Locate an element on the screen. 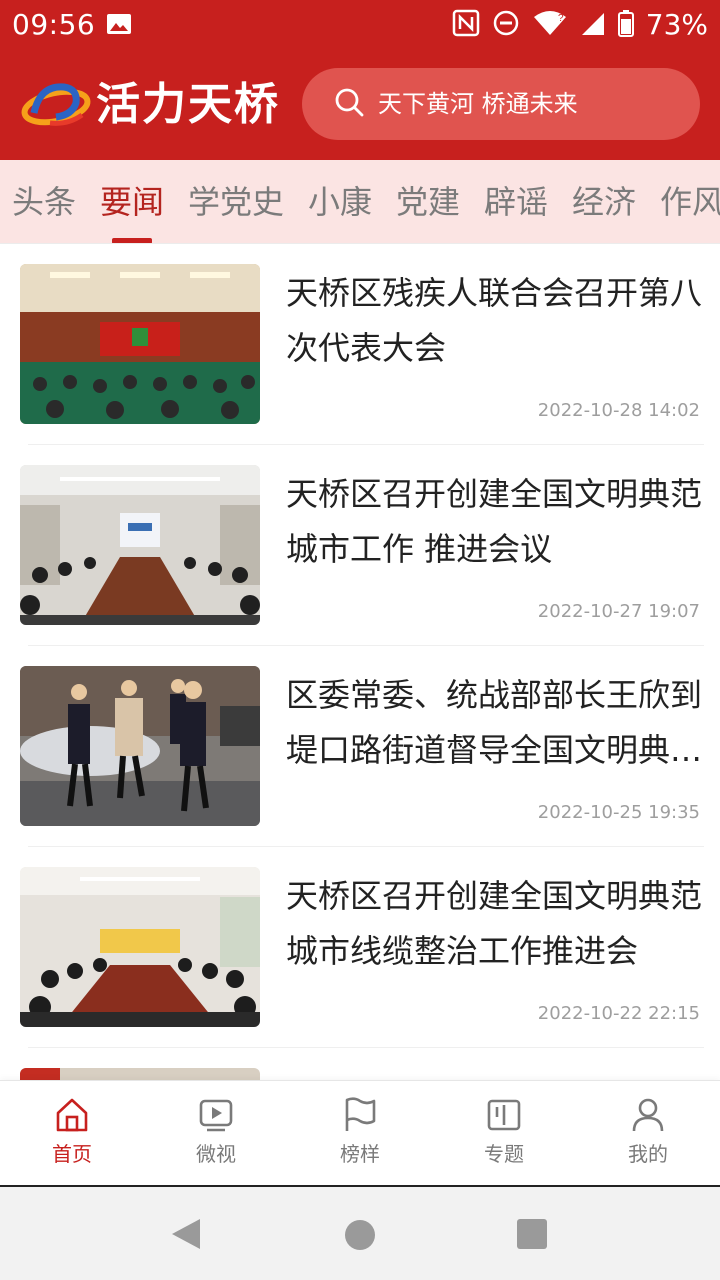 This screenshot has width=720, height=1280. tab-rumor: 辟谣 is located at coordinates (516, 202).